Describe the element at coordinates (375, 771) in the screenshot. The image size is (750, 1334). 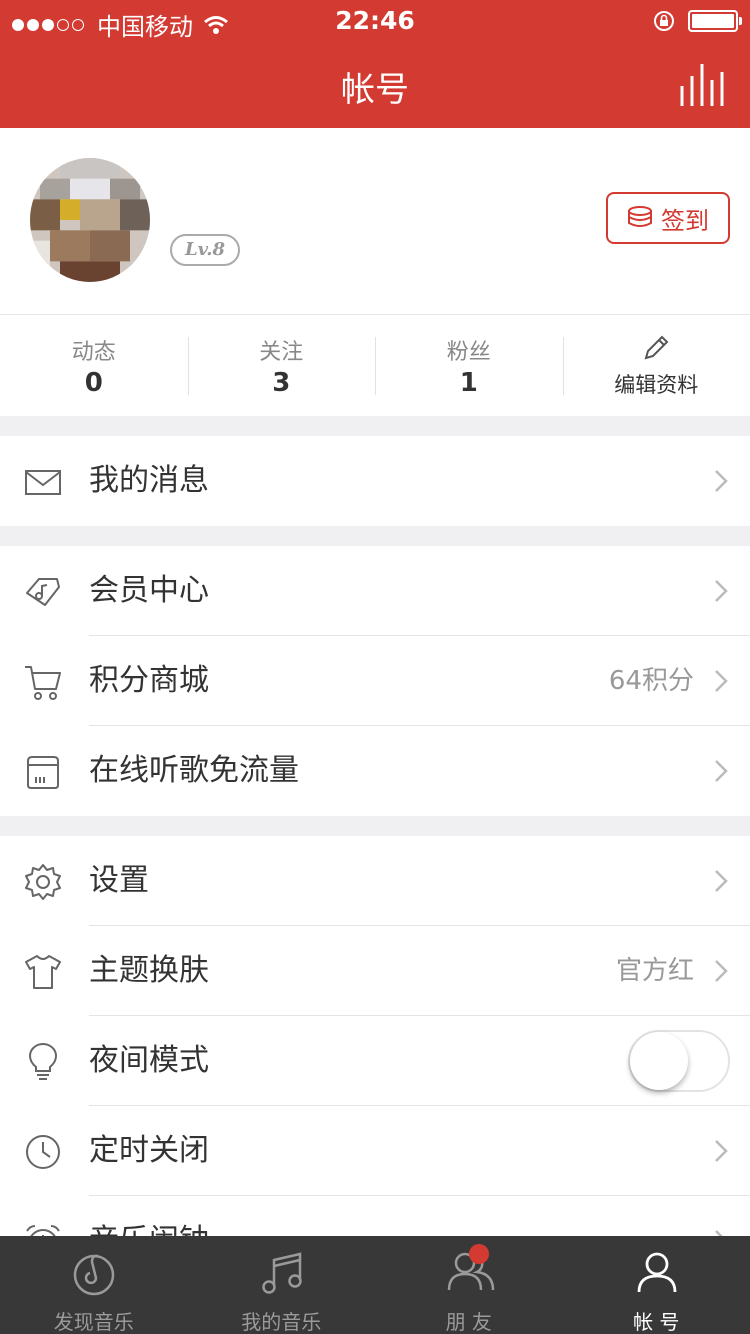
I see `menu-item-free-data: 在线听歌免流量` at that location.